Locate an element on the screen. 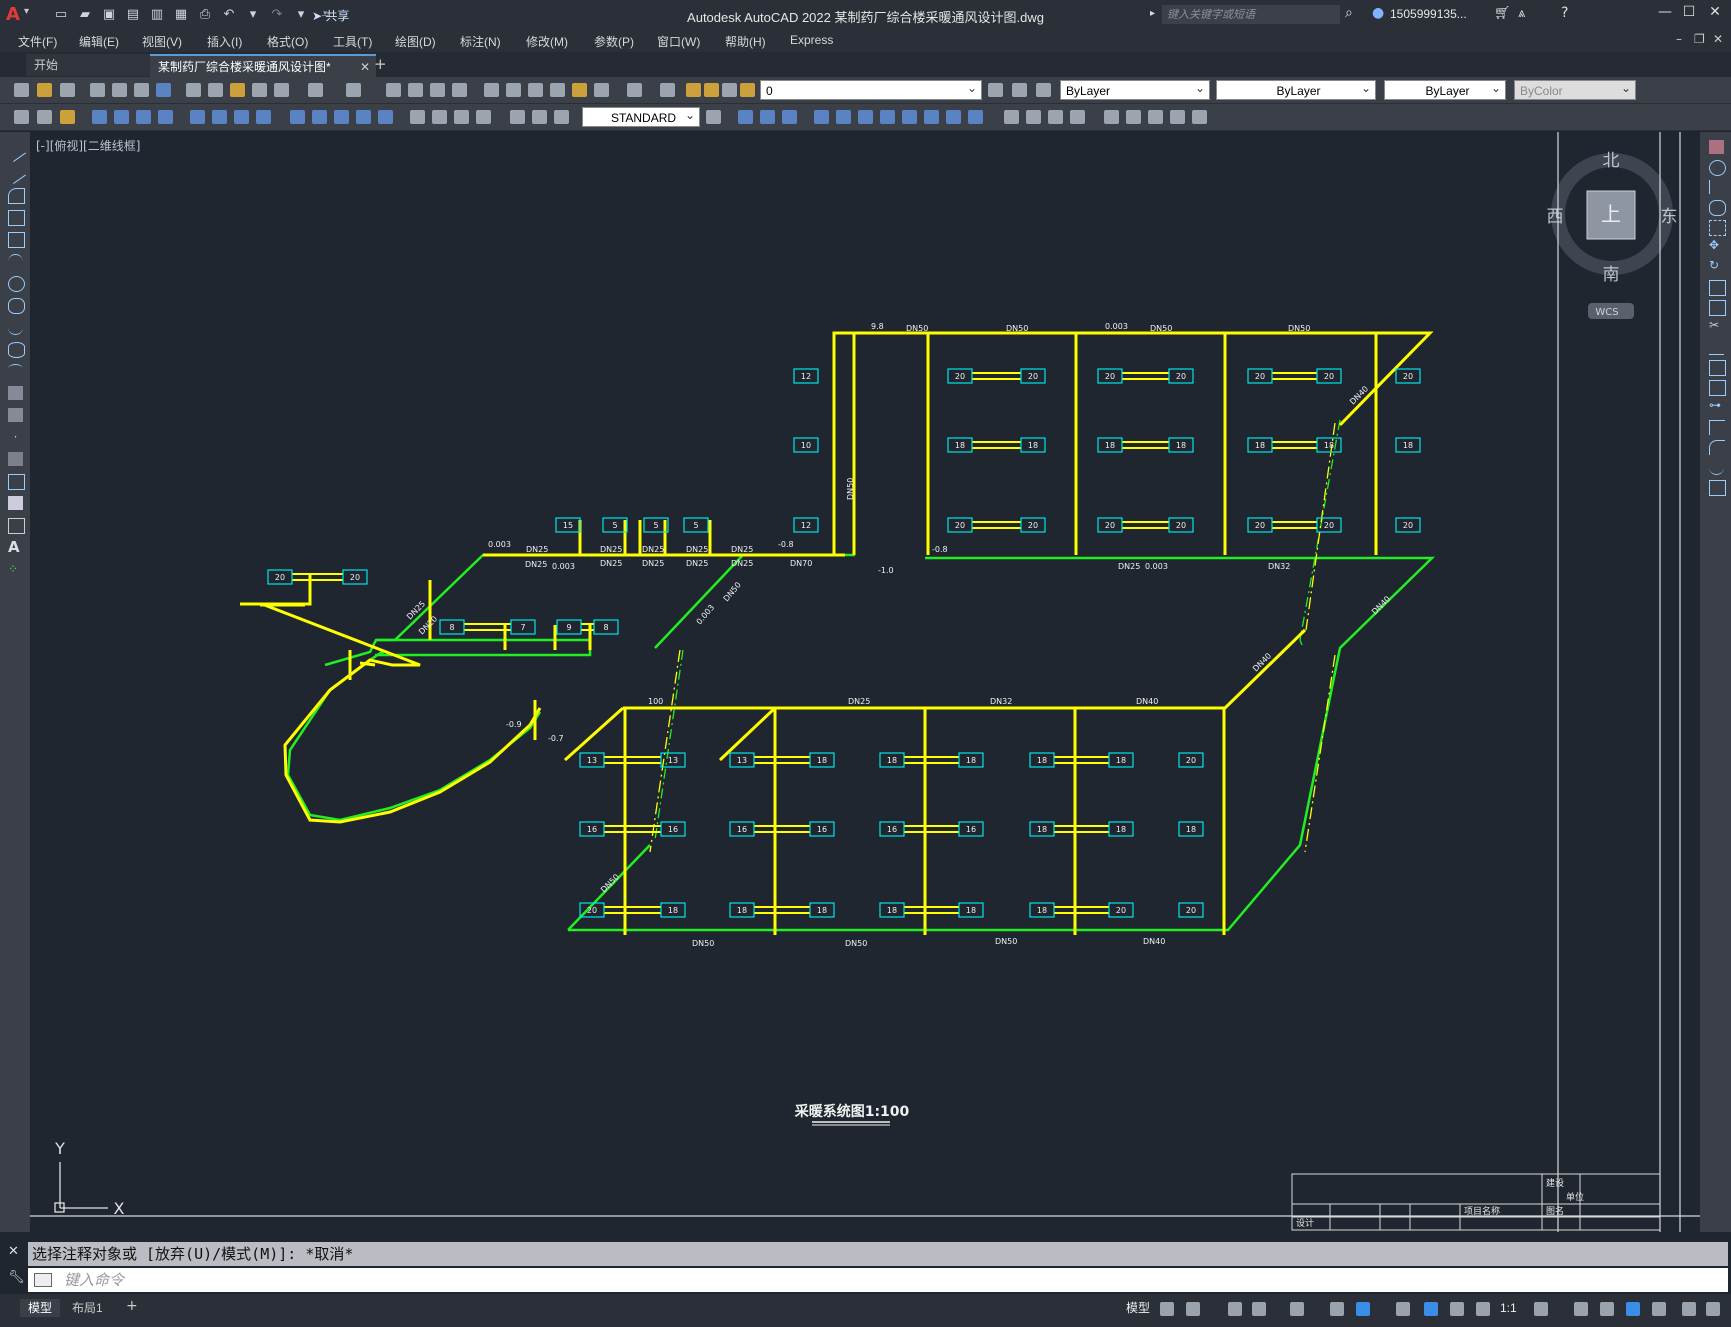 The height and width of the screenshot is (1327, 1731). units-icon is located at coordinates (1607, 1309).